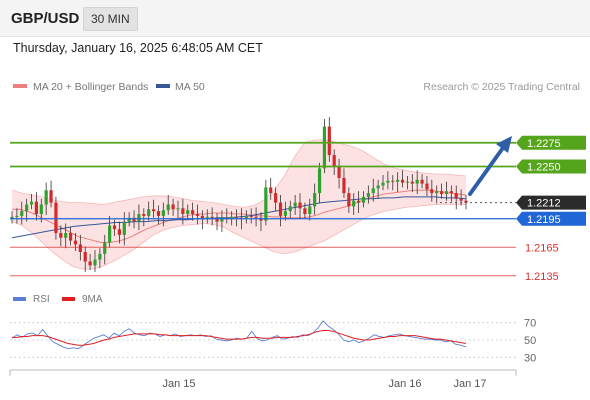  Describe the element at coordinates (41, 299) in the screenshot. I see `rsi-legend-label: RSI` at that location.